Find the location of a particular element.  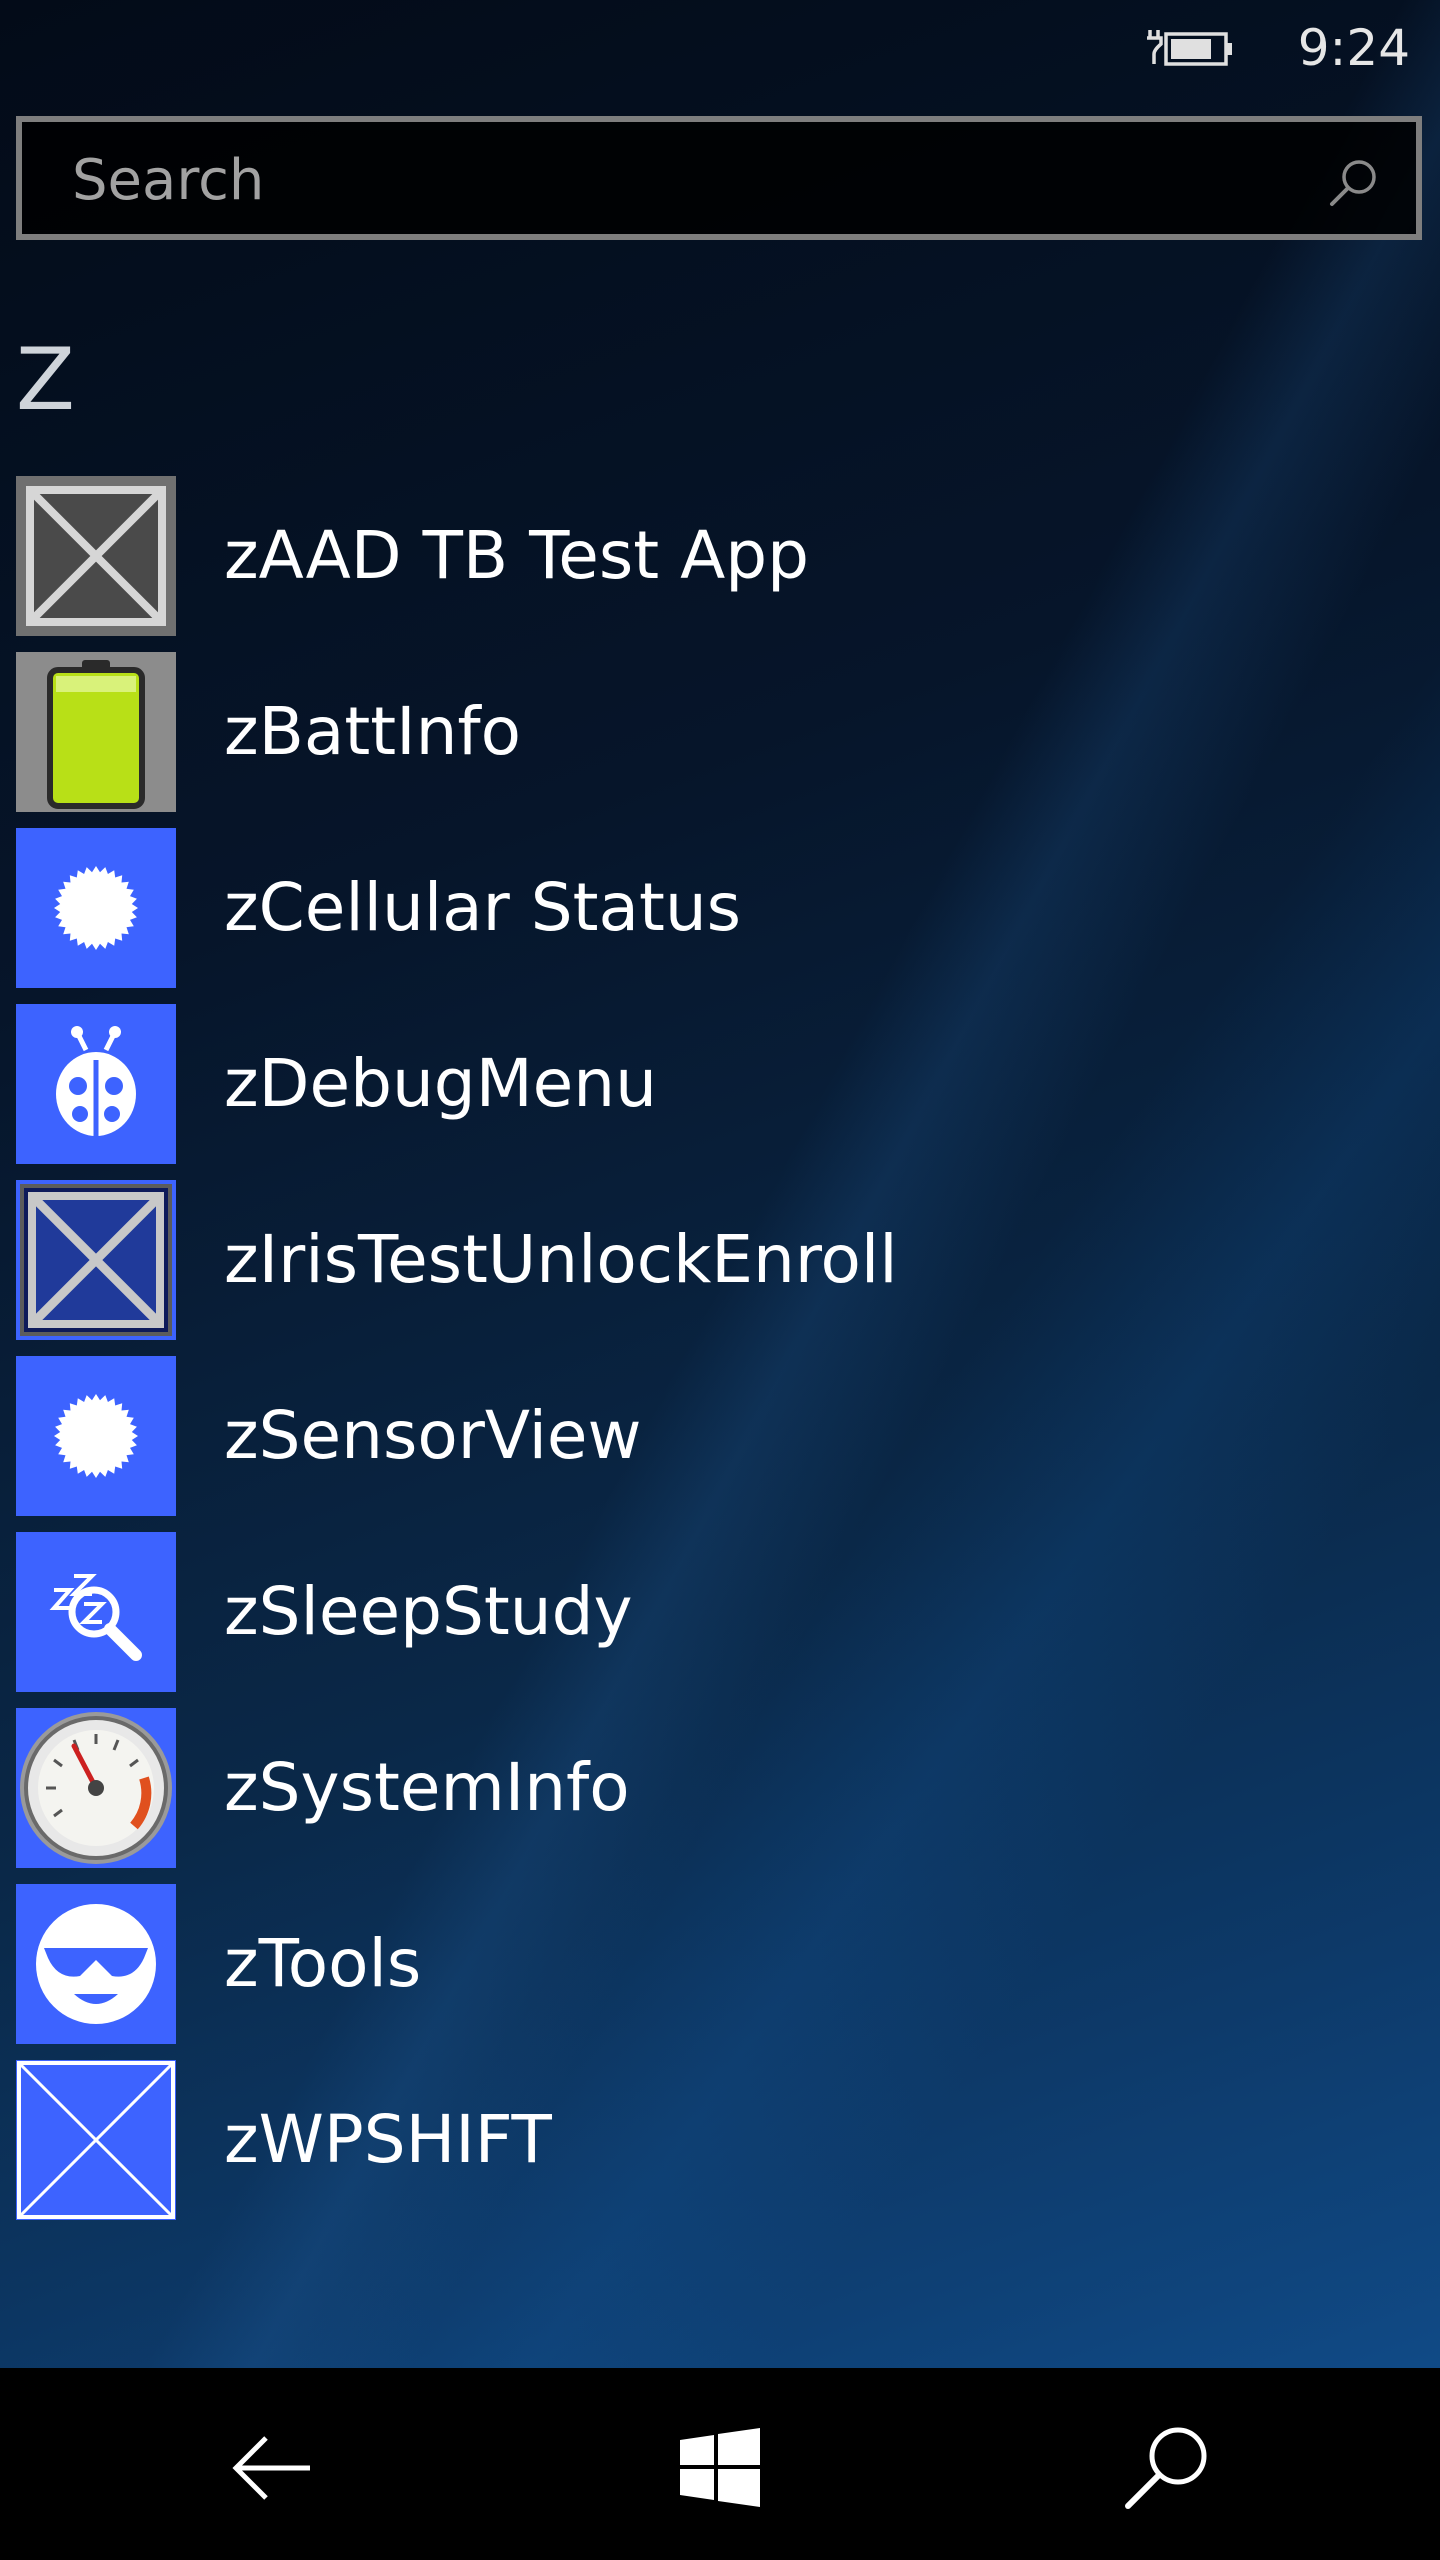

app-item-zwpshift: zWPSHIFT is located at coordinates (646, 2140).